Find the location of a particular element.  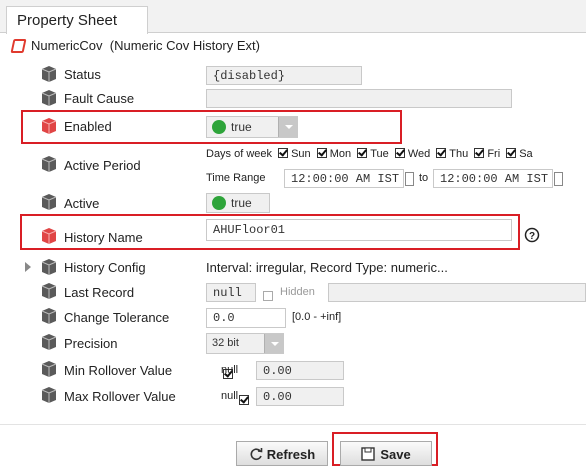

component-header: NumericCov (Numeric Cov History Ext) is located at coordinates (135, 45).